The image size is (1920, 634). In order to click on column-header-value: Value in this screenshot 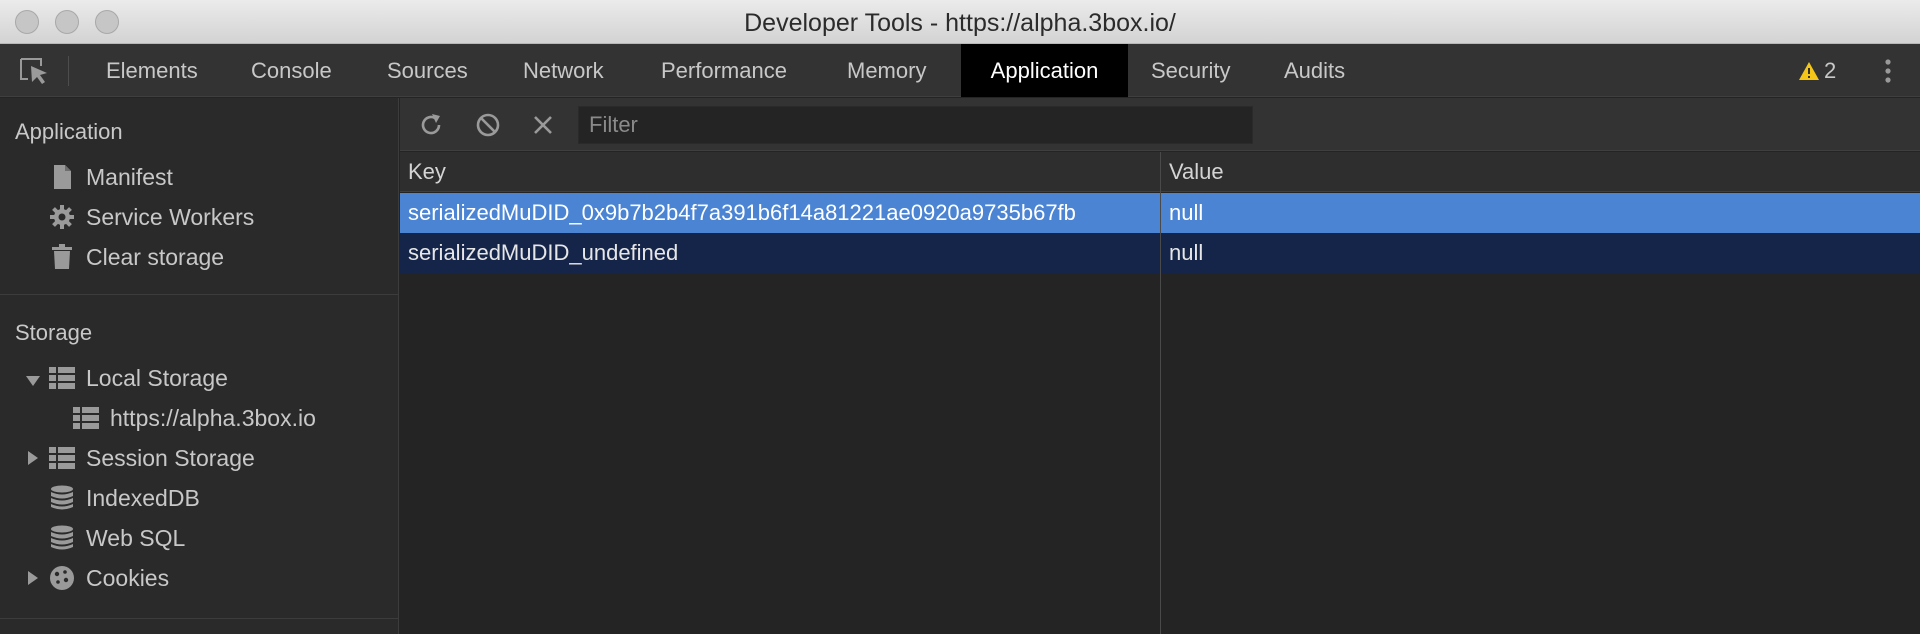, I will do `click(1540, 172)`.